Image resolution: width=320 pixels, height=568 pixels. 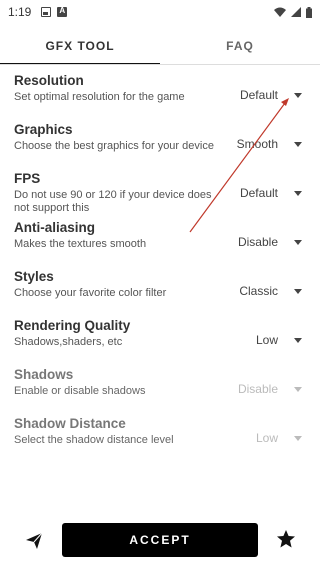 I want to click on tab-gfx-tool: GFX TOOL, so click(x=80, y=46).